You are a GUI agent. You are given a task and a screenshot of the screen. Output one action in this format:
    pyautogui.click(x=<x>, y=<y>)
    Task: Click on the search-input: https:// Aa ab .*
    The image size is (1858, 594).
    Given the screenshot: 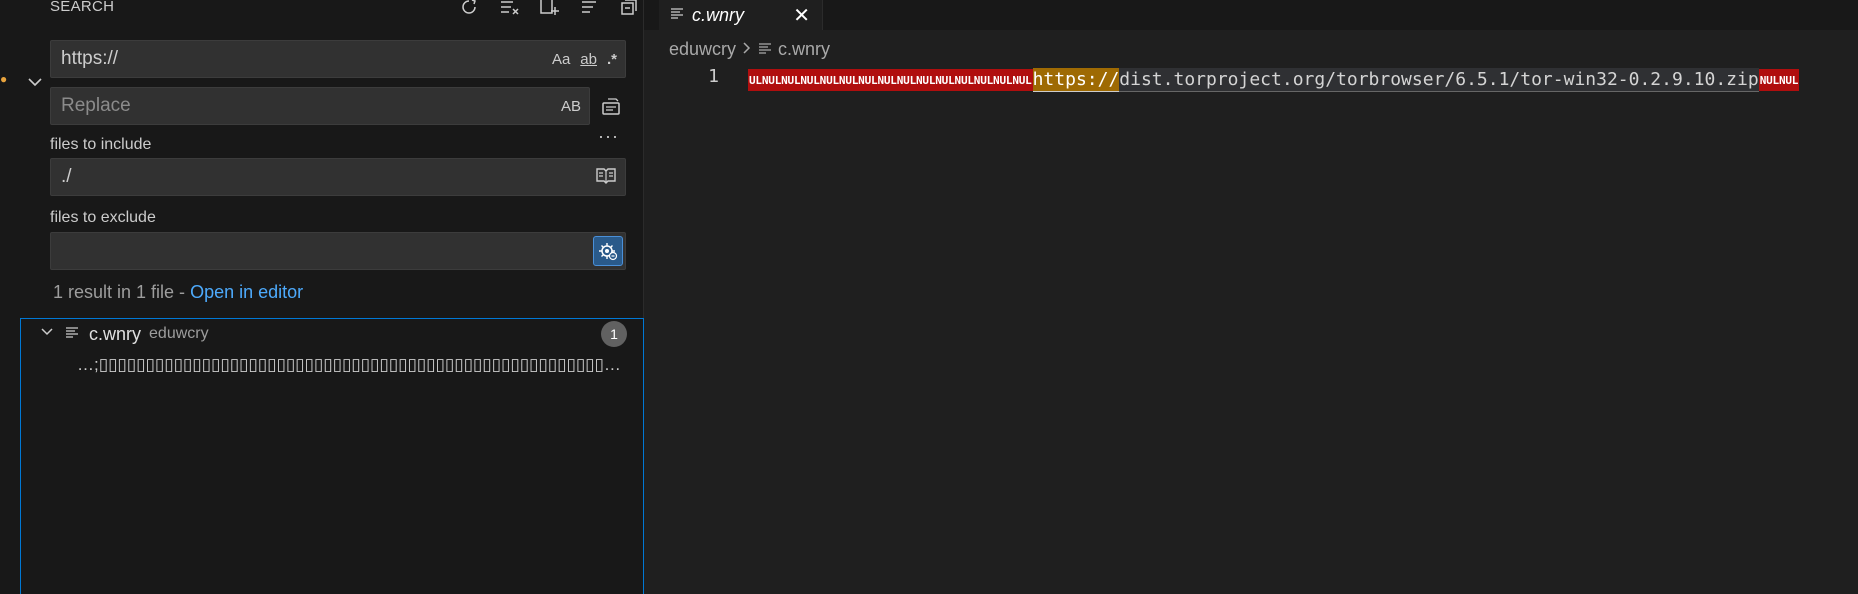 What is the action you would take?
    pyautogui.click(x=338, y=59)
    